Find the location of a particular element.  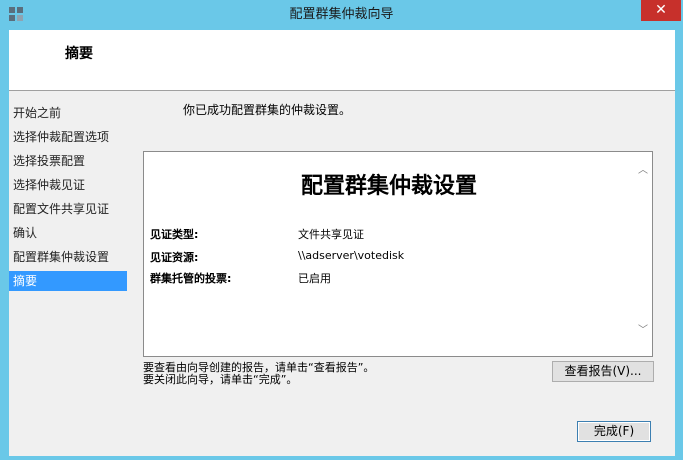

sidebar-item-quorum-option: 选择仲裁配置选项 is located at coordinates (68, 137).